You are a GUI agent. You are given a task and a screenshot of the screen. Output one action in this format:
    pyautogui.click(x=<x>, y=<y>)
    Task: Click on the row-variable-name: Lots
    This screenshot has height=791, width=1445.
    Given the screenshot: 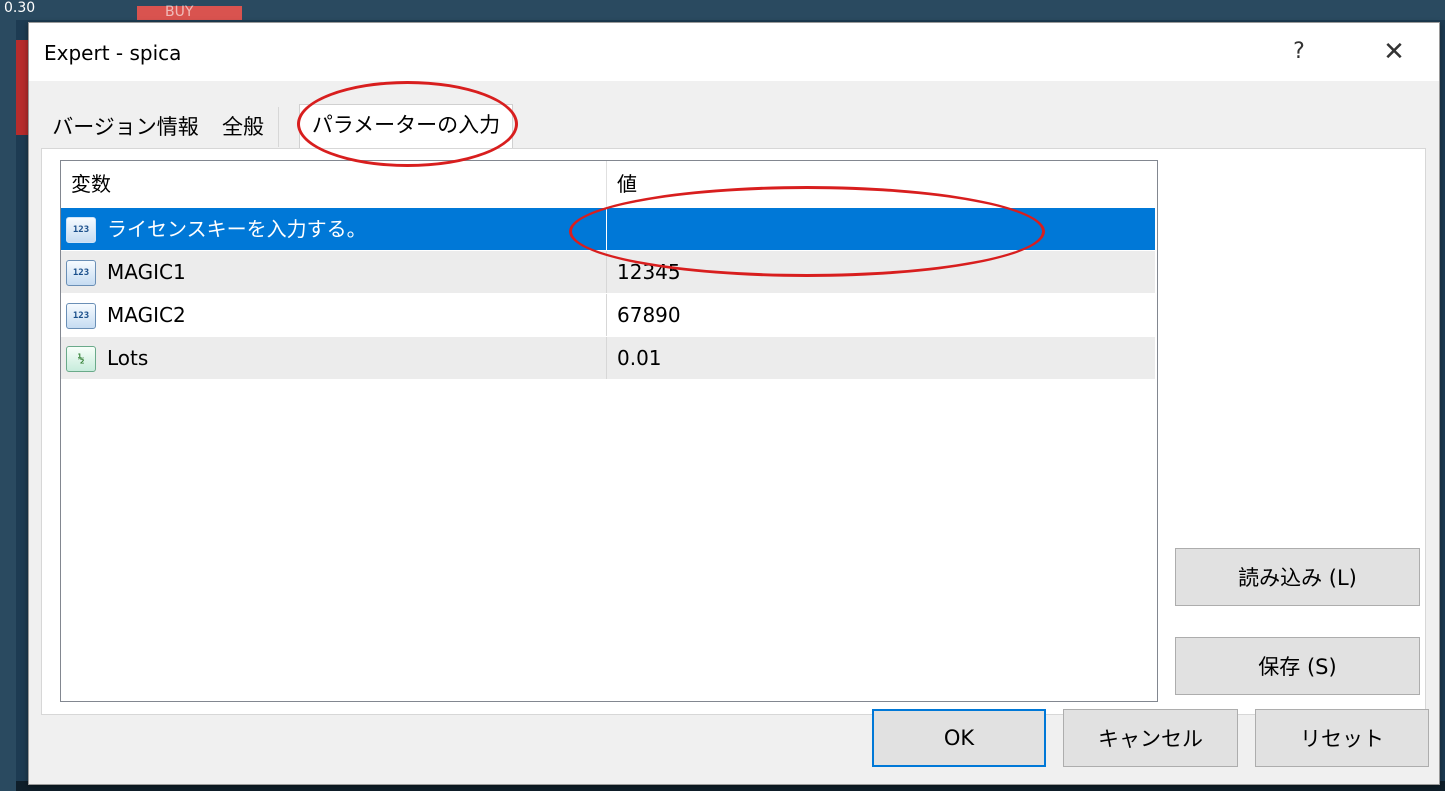 What is the action you would take?
    pyautogui.click(x=334, y=358)
    